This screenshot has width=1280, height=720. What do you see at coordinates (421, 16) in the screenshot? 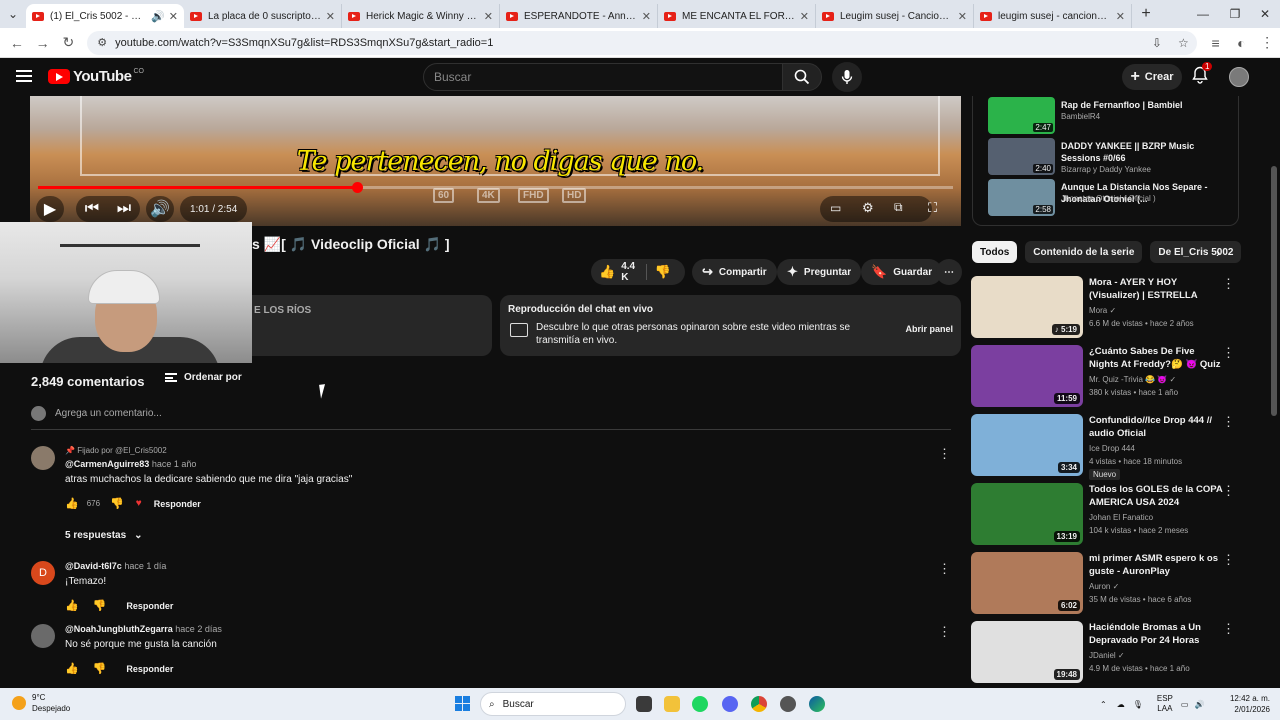
I see `browser-tab: Herick Magic & Winny Flow x E ✕` at bounding box center [421, 16].